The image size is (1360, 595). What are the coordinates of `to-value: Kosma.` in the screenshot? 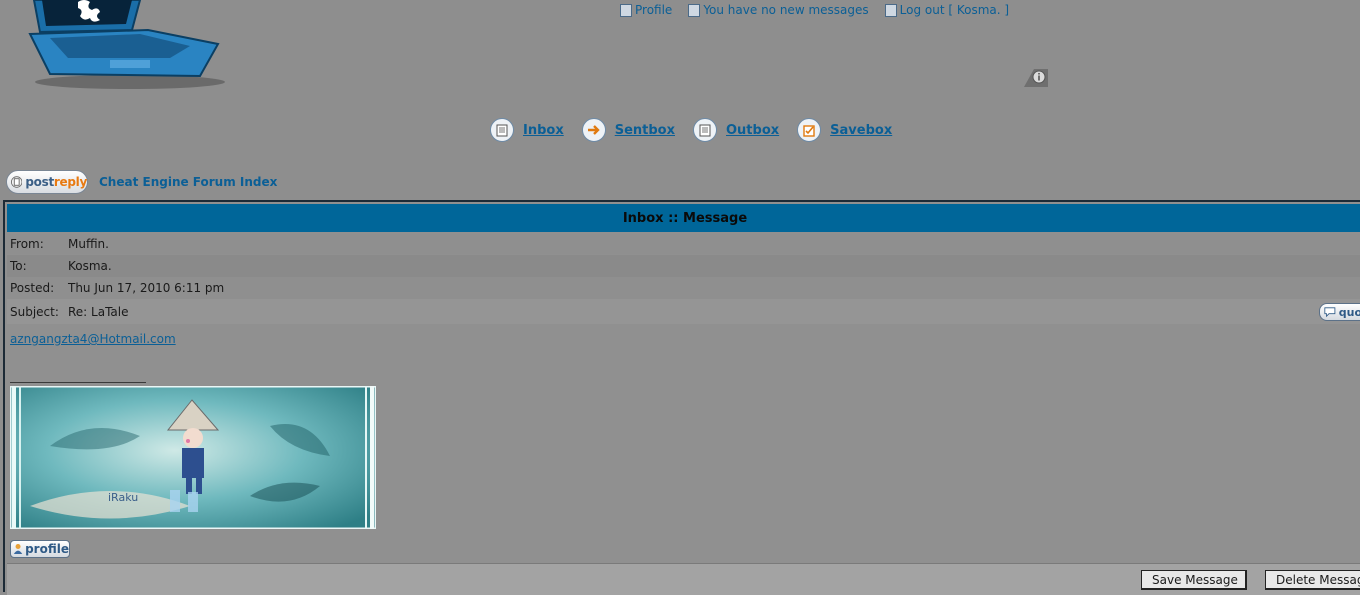 It's located at (90, 266).